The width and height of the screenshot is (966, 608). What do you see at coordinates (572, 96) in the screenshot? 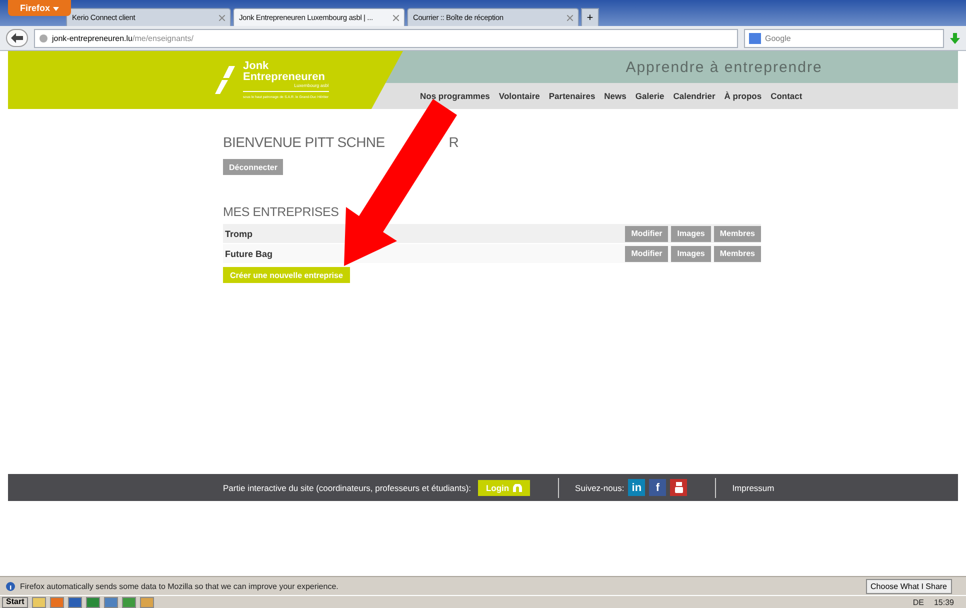
I see `nav-link: Partenaires` at bounding box center [572, 96].